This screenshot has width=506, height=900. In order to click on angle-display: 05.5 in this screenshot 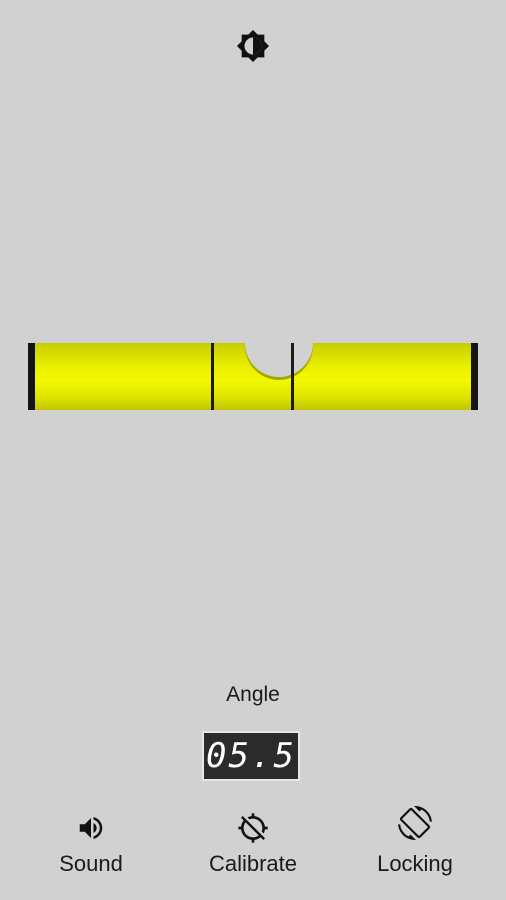, I will do `click(251, 756)`.